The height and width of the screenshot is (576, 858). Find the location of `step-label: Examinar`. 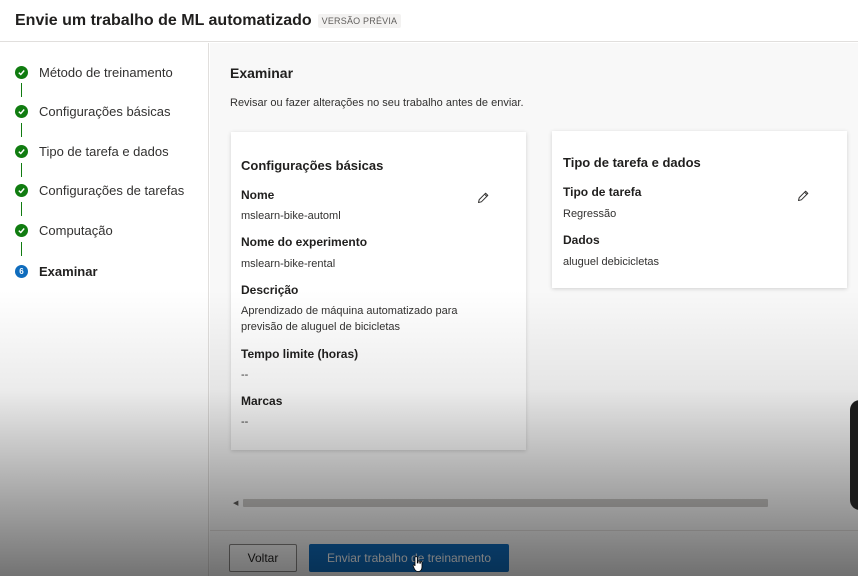

step-label: Examinar is located at coordinates (68, 271).